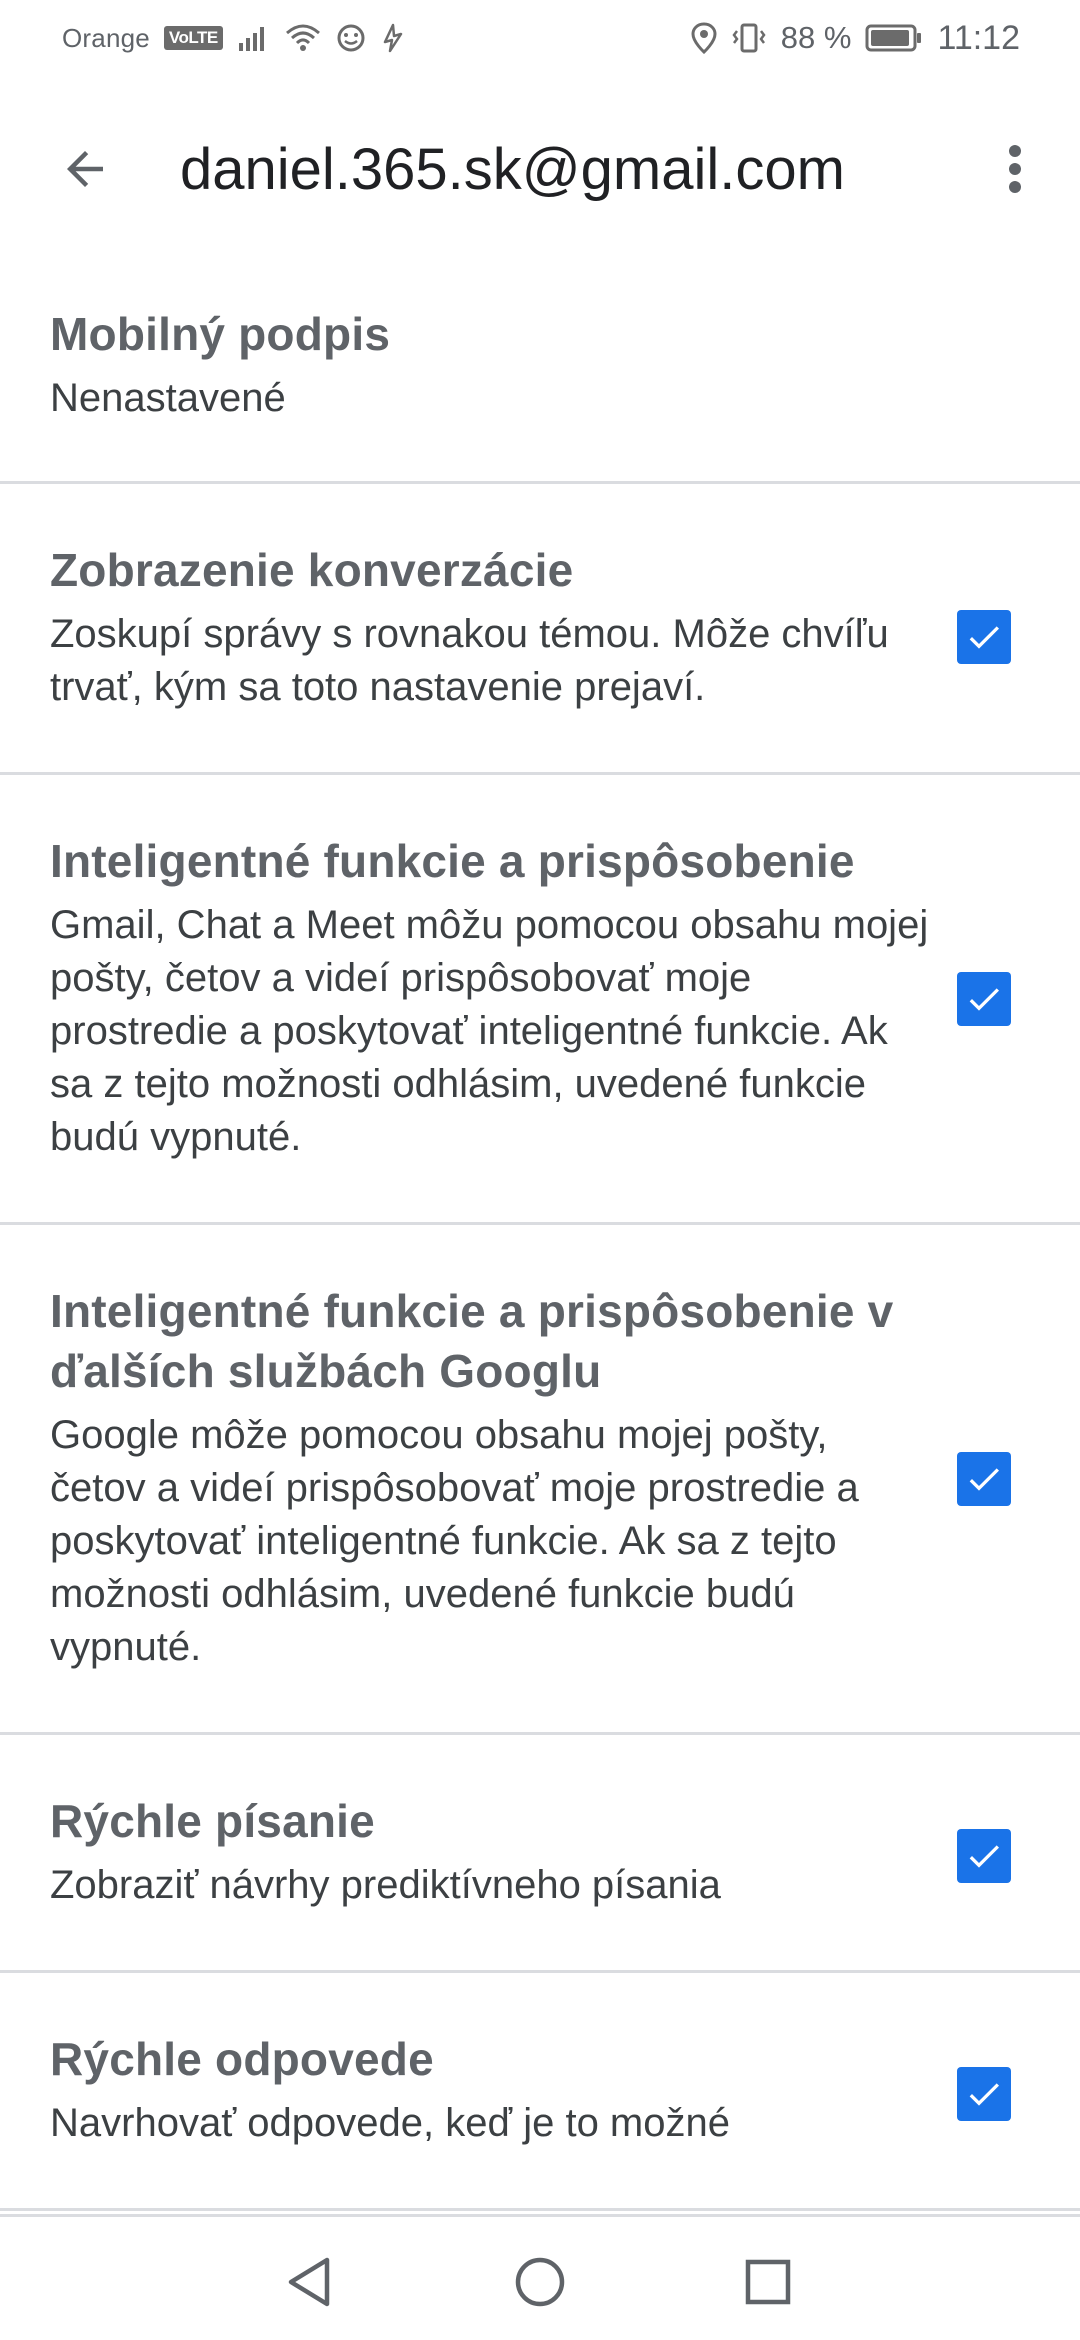 The height and width of the screenshot is (2340, 1080). What do you see at coordinates (540, 382) in the screenshot?
I see `setting-mobile-signature: Mobilný podpis Nenastavené` at bounding box center [540, 382].